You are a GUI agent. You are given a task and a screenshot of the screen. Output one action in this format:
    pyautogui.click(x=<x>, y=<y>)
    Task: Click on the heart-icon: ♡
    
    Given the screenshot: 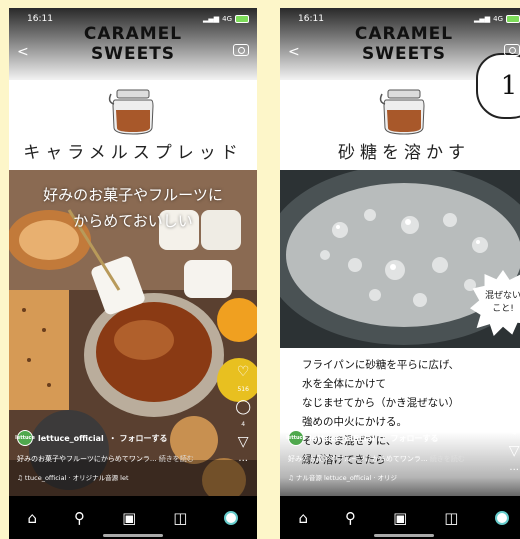 What is the action you would take?
    pyautogui.click(x=243, y=372)
    